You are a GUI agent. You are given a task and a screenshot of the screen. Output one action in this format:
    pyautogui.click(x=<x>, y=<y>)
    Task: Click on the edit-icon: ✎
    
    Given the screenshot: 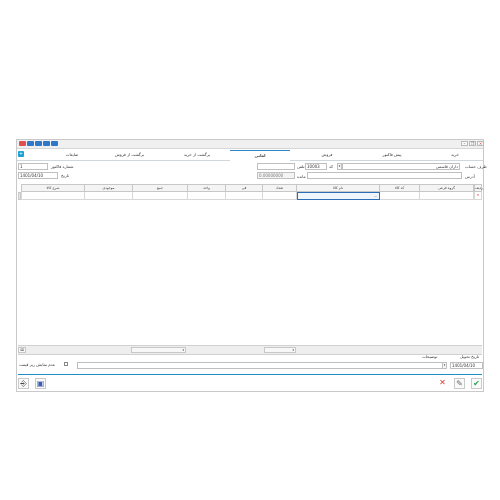 What is the action you would take?
    pyautogui.click(x=459, y=383)
    